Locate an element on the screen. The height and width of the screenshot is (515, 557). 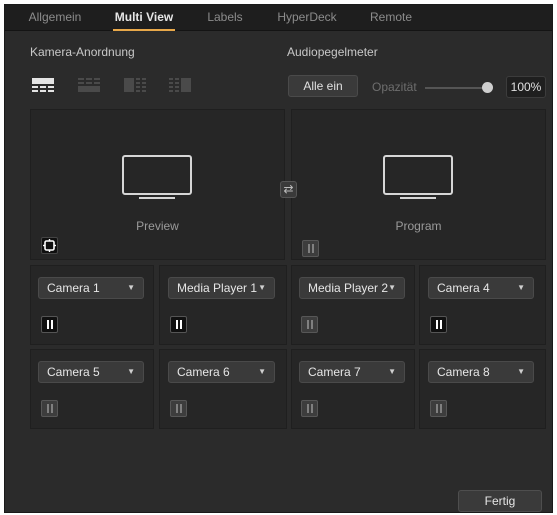
program-monitor-icon is located at coordinates (418, 178).